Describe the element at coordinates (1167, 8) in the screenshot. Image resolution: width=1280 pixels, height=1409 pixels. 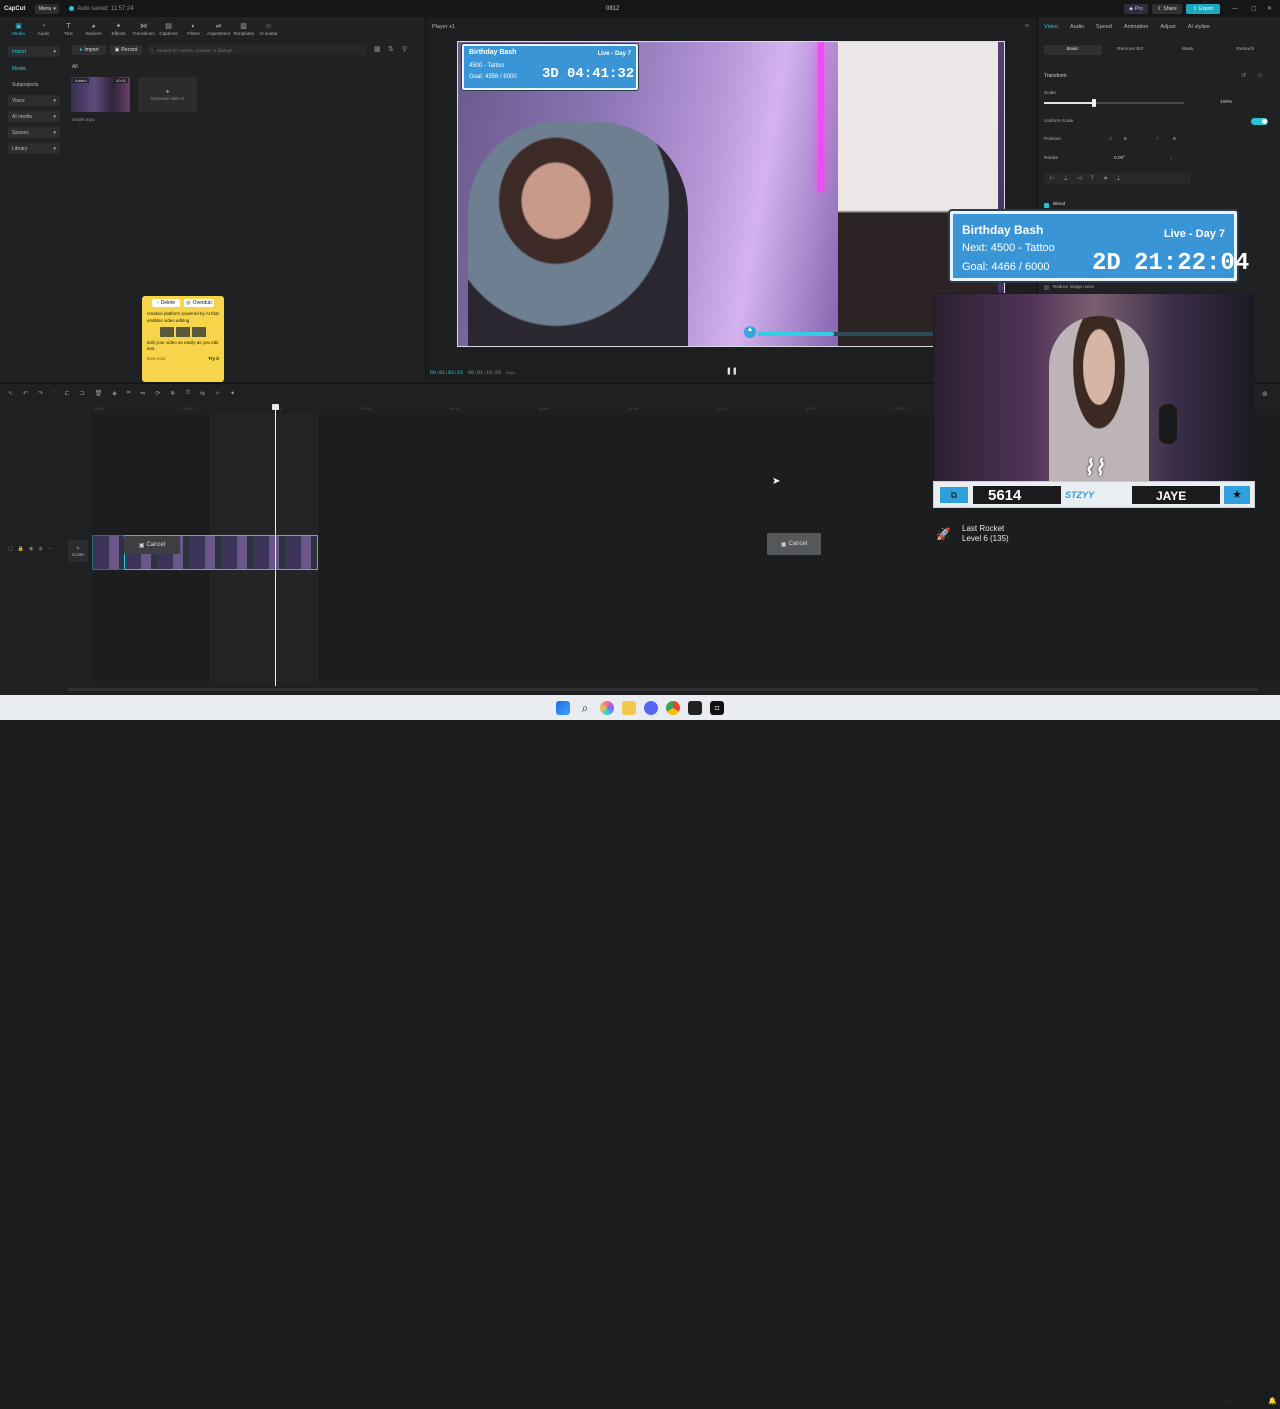
I see `share-button: ⇪ Share` at that location.